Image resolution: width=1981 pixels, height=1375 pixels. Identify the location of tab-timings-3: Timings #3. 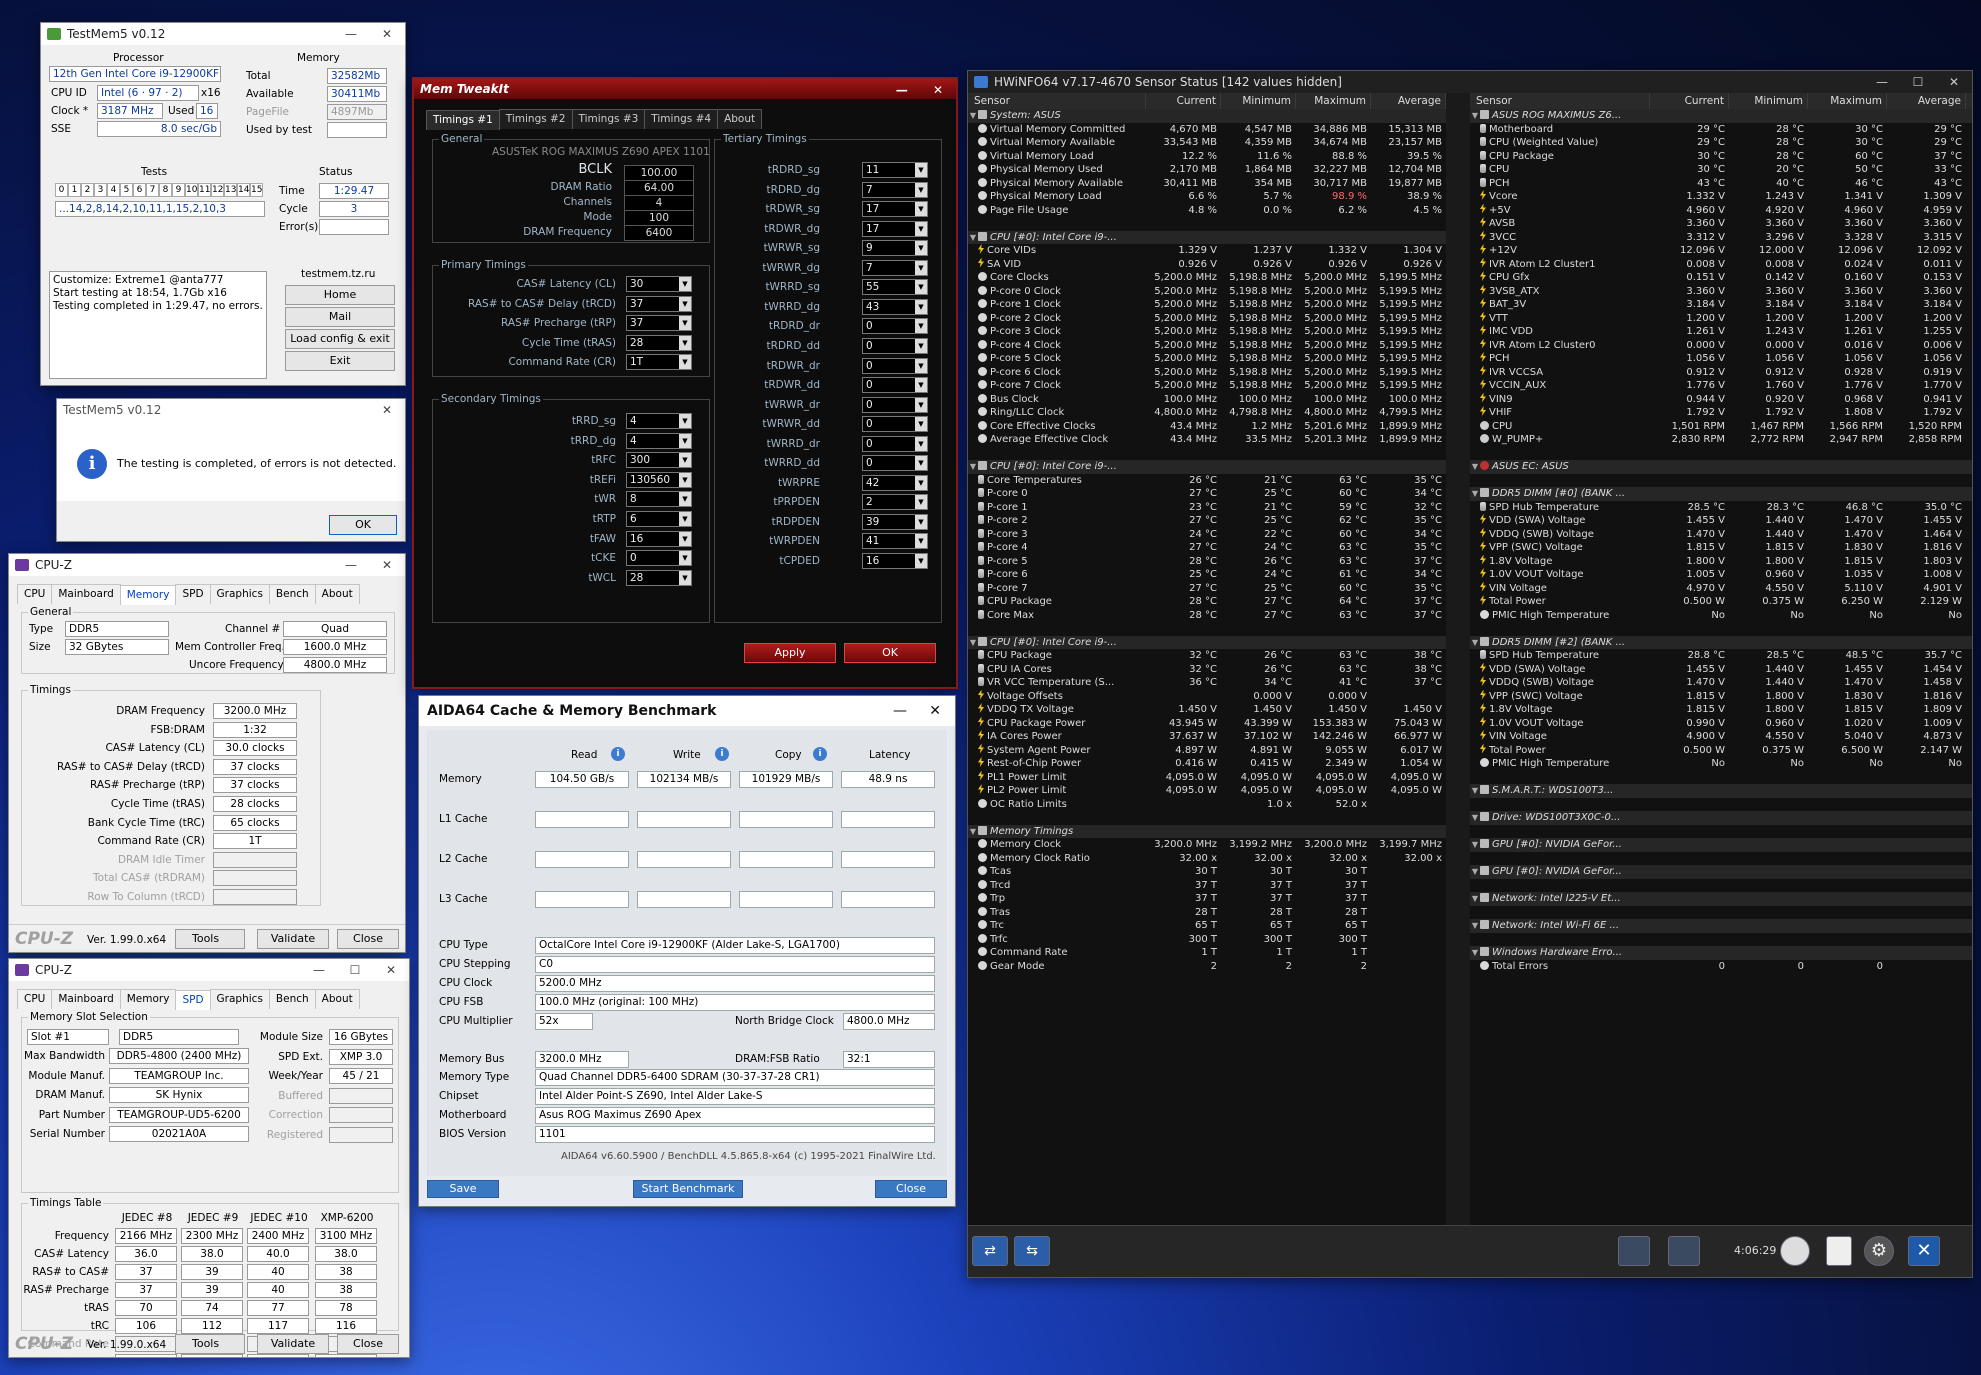
(608, 119).